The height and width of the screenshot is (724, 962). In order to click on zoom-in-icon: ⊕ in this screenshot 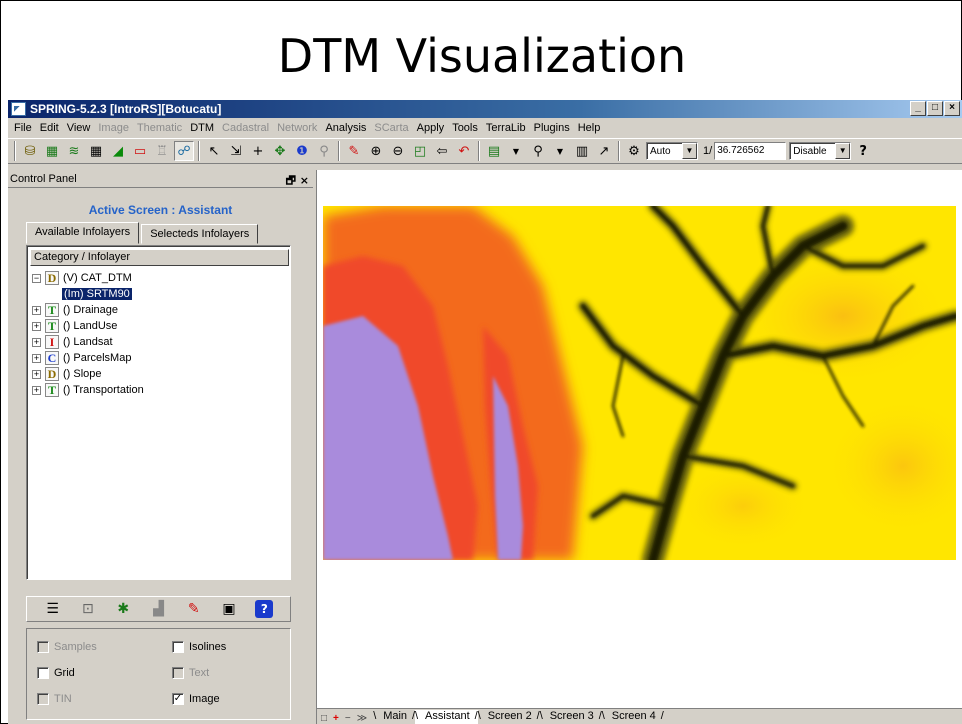, I will do `click(376, 151)`.